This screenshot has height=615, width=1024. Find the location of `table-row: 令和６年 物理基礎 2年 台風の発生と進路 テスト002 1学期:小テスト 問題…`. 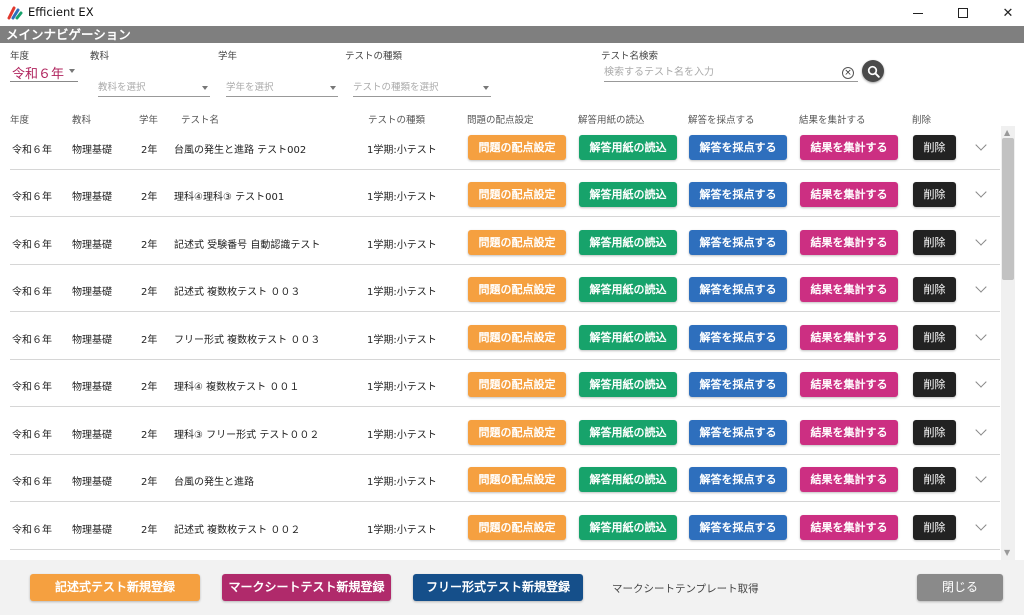

table-row: 令和６年 物理基礎 2年 台風の発生と進路 テスト002 1学期:小テスト 問題… is located at coordinates (505, 147).